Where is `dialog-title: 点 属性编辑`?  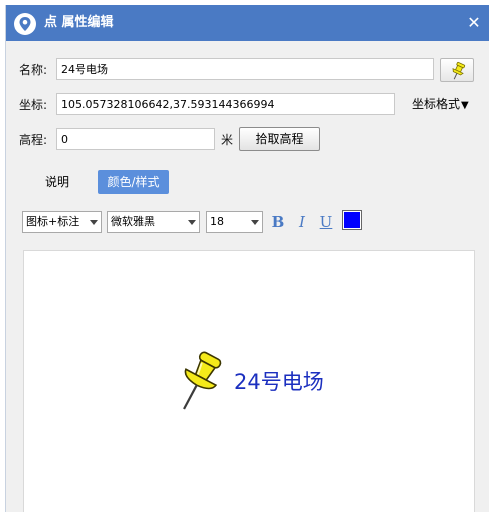 dialog-title: 点 属性编辑 is located at coordinates (79, 22).